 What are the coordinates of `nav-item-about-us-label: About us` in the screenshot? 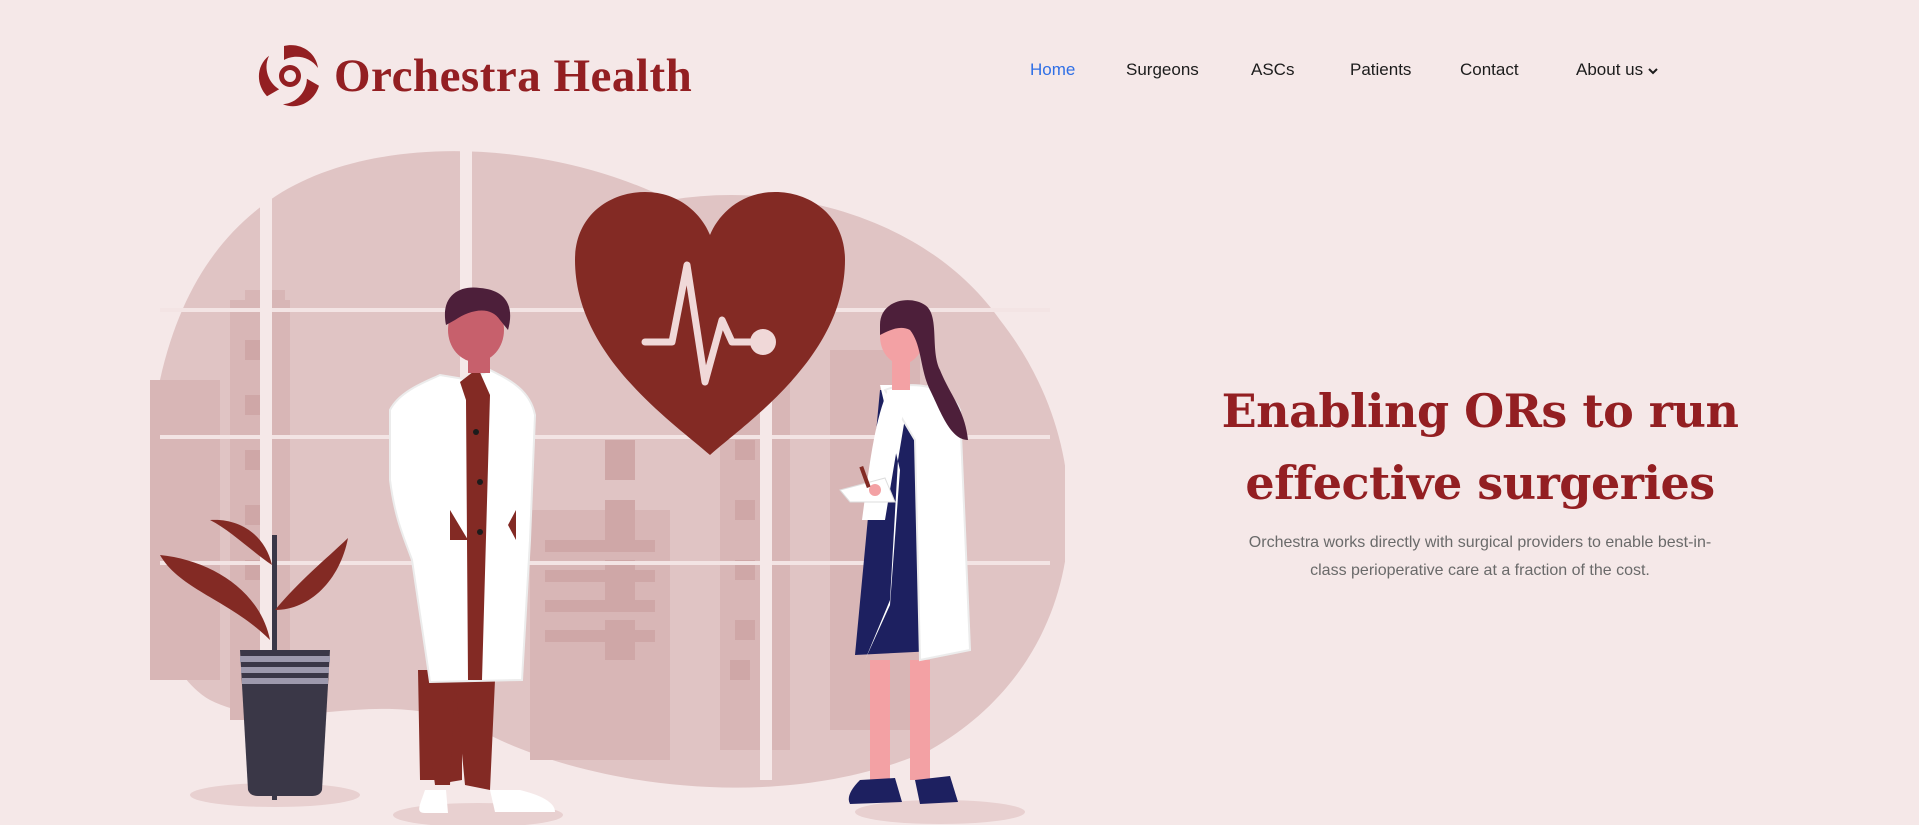 It's located at (1610, 69).